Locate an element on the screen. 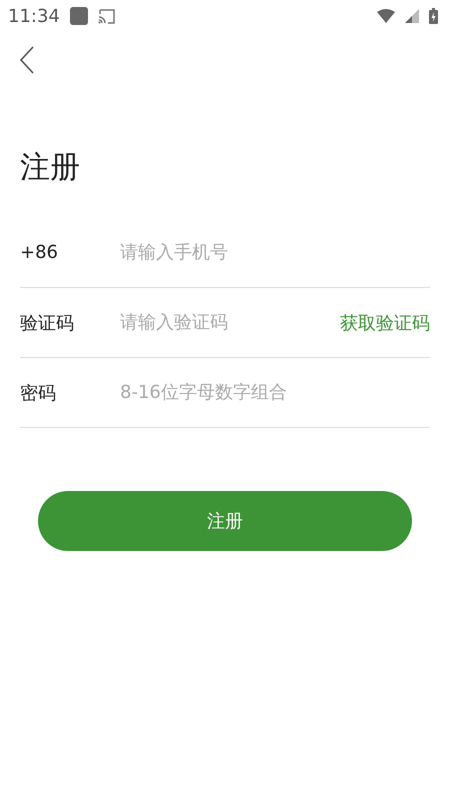 The width and height of the screenshot is (450, 800). input-field: 请输入验证码 is located at coordinates (230, 322).